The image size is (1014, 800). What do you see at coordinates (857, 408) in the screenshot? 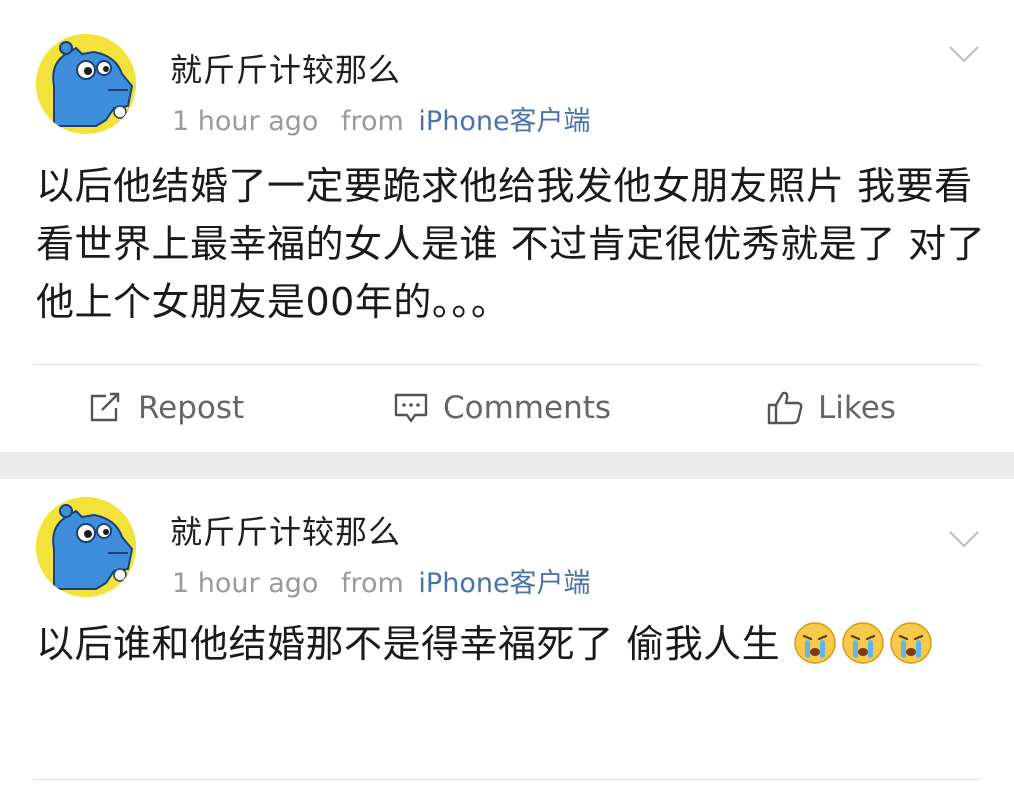
I see `likes-label: Likes` at bounding box center [857, 408].